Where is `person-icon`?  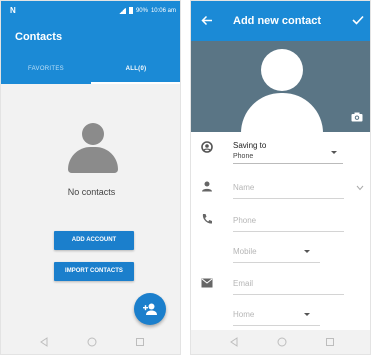
person-icon is located at coordinates (207, 186).